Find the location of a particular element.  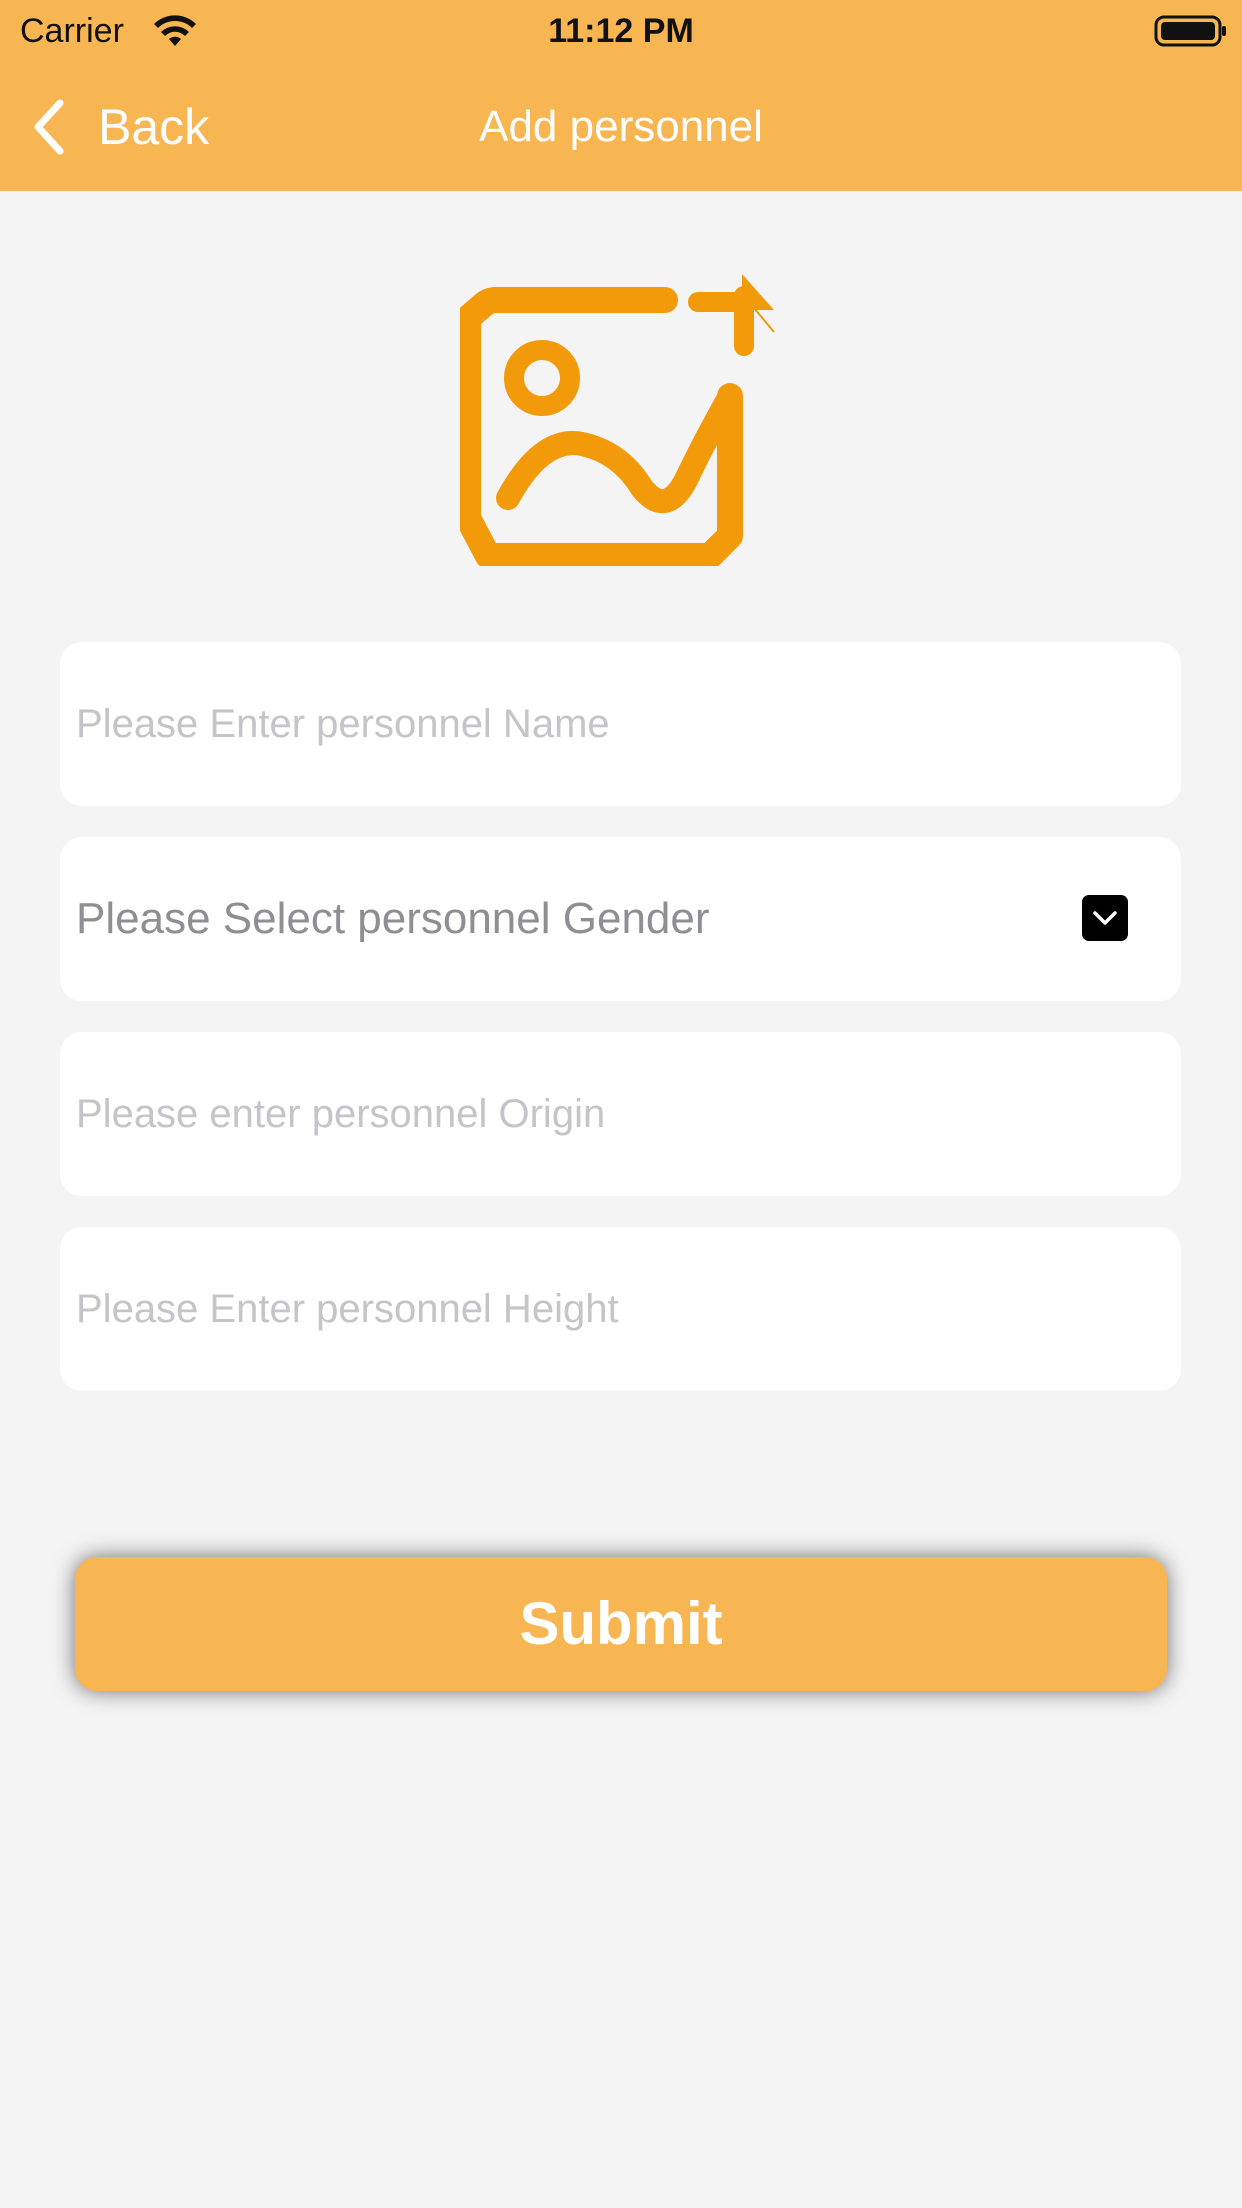

status-bar: Carrier 11:12 PM is located at coordinates (621, 31).